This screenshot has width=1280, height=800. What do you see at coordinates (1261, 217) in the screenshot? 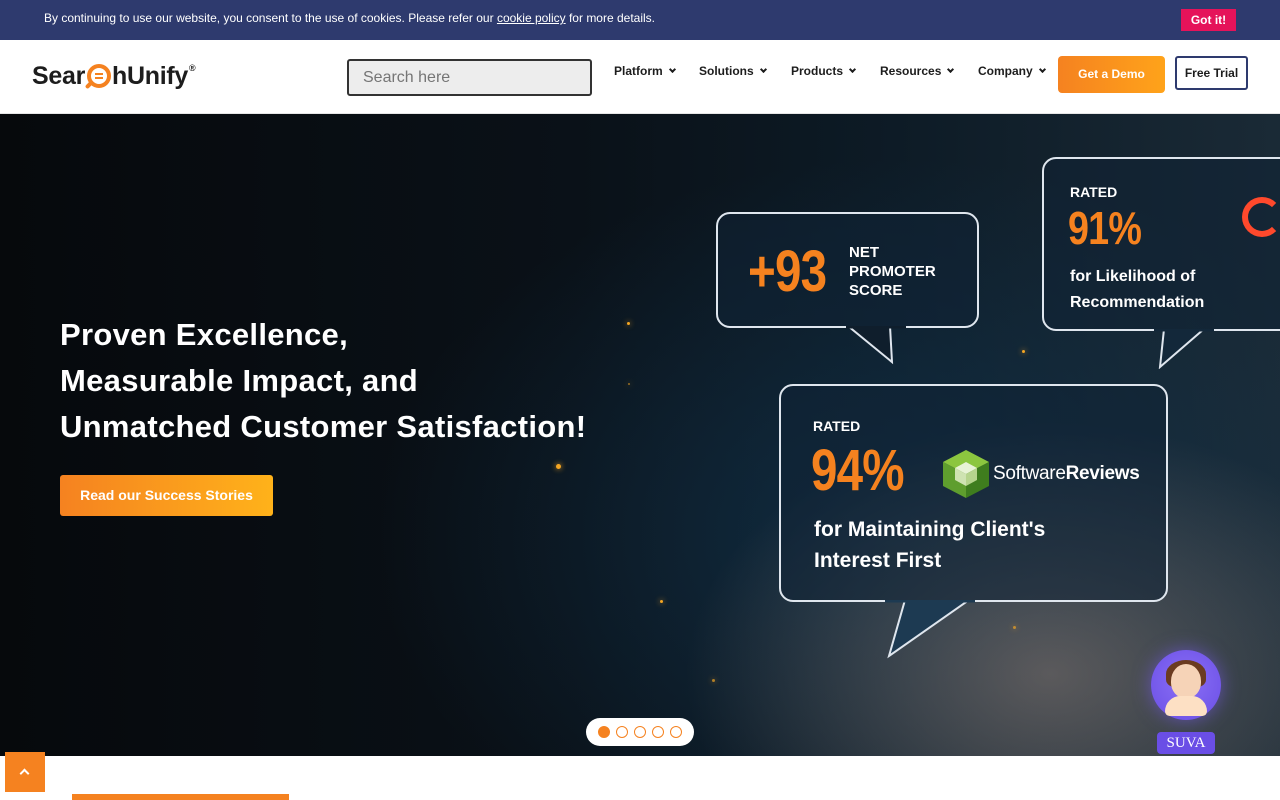
I see `g2-logo-icon` at bounding box center [1261, 217].